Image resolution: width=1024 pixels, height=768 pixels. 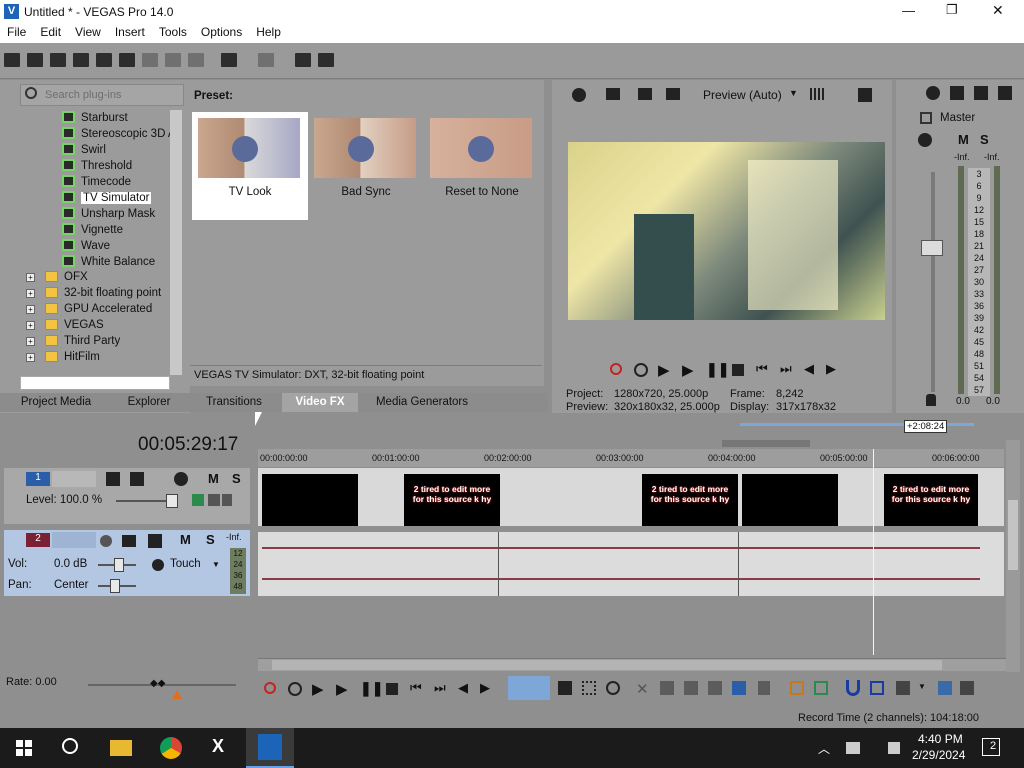 I want to click on external-monitor-icon, so click(x=613, y=94).